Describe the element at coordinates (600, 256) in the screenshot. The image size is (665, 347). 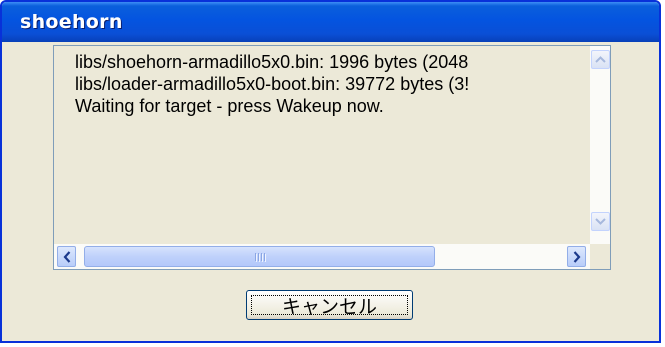
I see `scrollbar-corner` at that location.